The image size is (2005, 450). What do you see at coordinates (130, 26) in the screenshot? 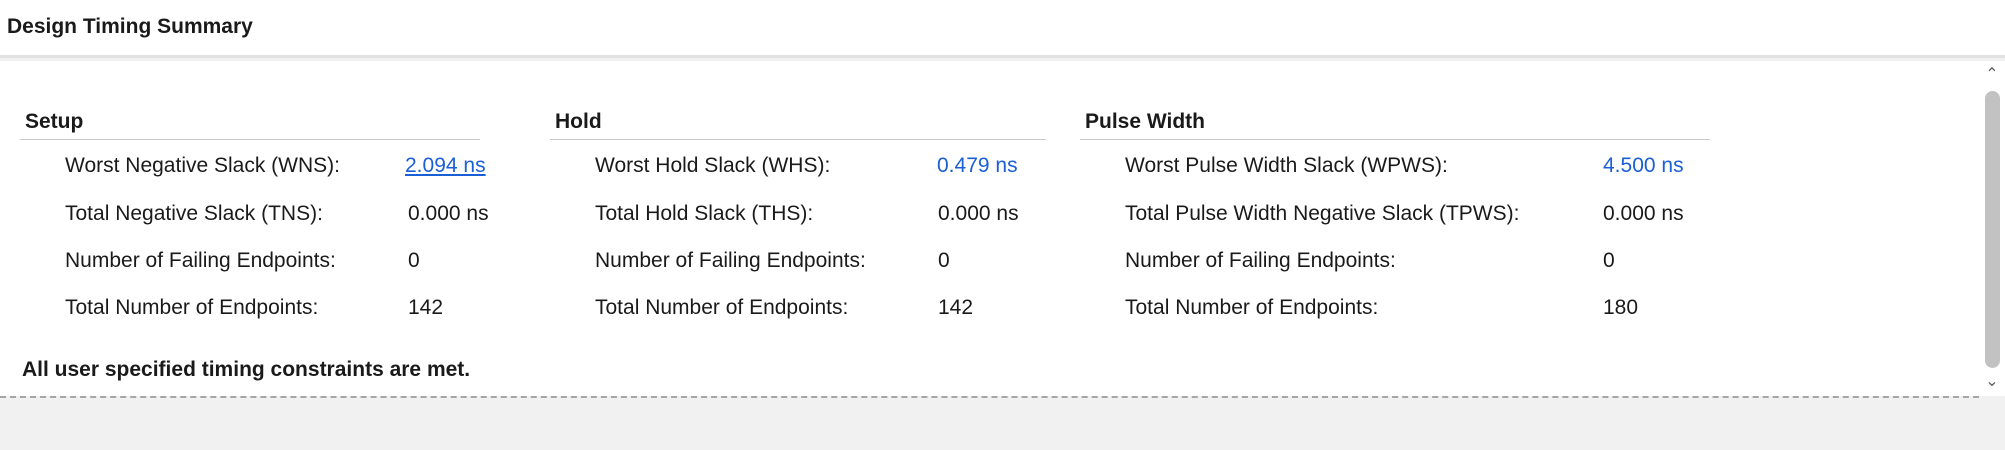
I see `panel-title: Design Timing Summary` at bounding box center [130, 26].